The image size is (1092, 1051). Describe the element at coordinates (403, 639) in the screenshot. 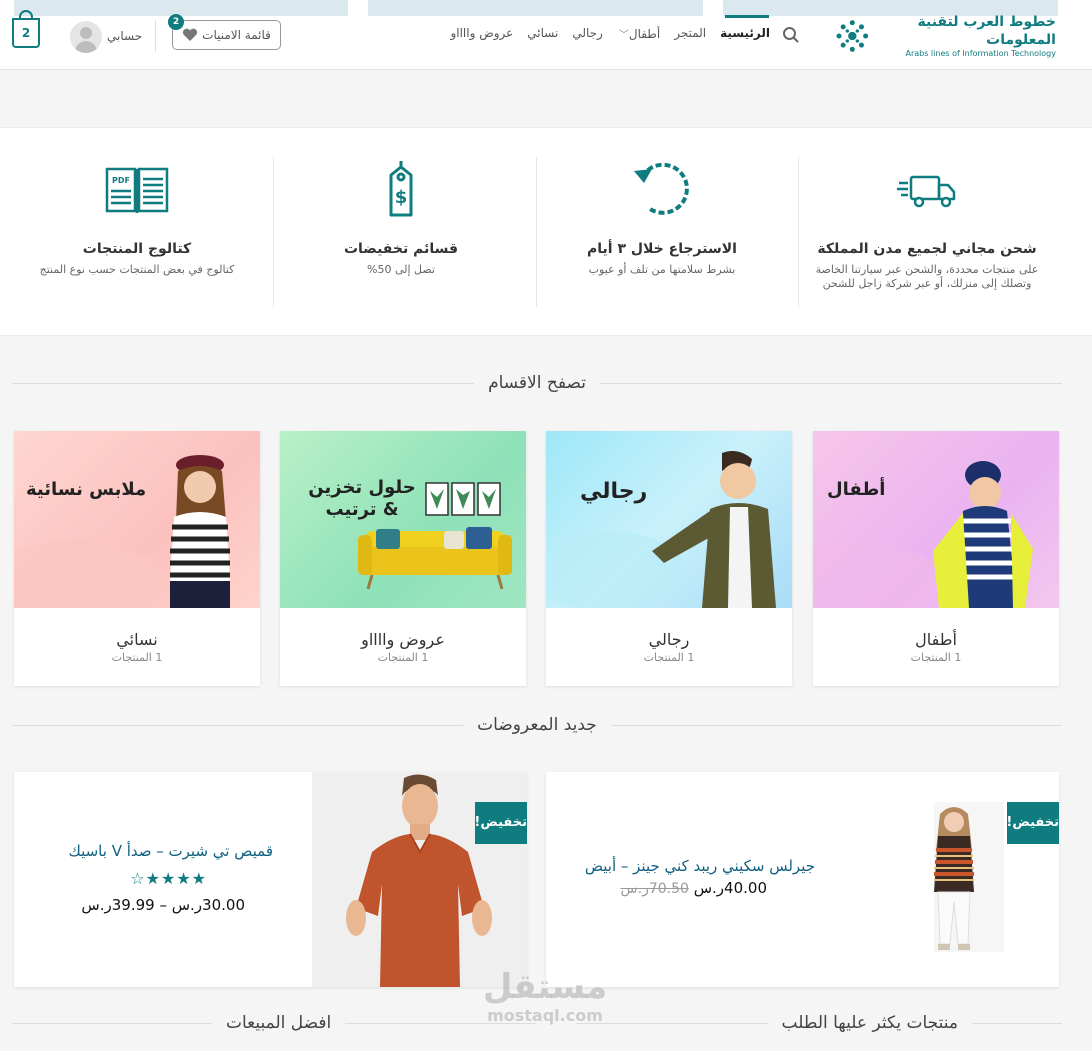

I see `category-name: عروض وااااو` at that location.